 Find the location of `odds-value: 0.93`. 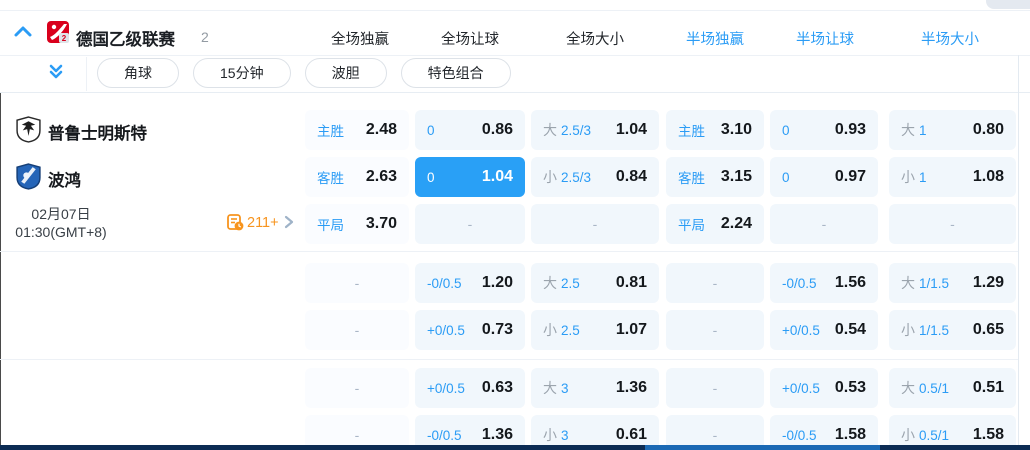

odds-value: 0.93 is located at coordinates (850, 129).